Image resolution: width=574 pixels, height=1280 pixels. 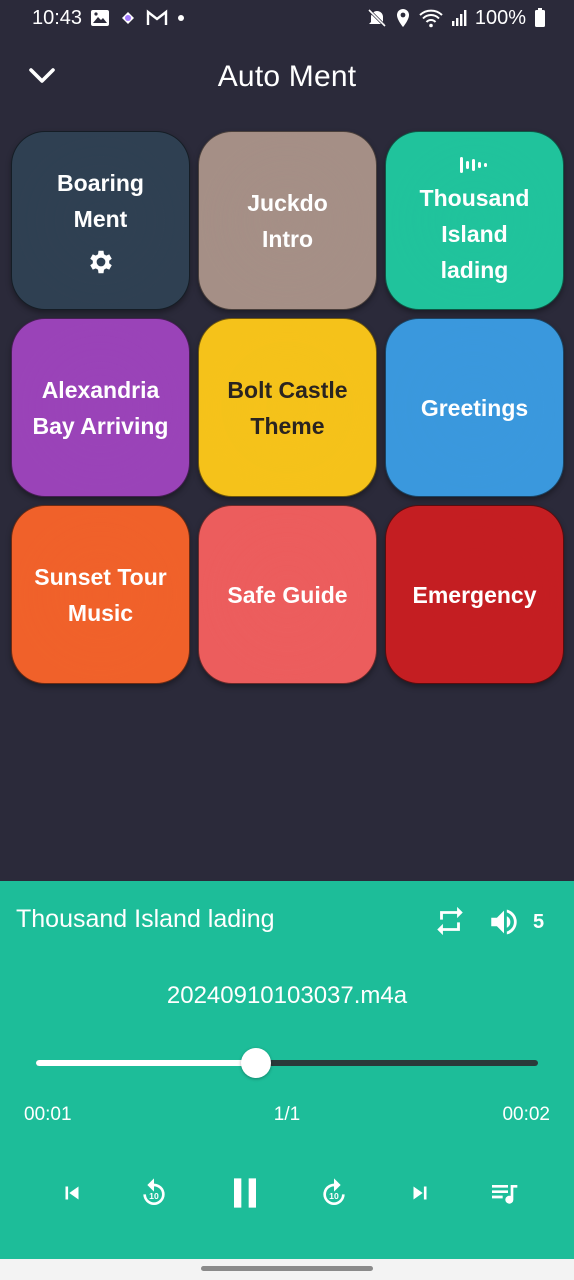 I want to click on app-bar: Auto Ment, so click(x=287, y=77).